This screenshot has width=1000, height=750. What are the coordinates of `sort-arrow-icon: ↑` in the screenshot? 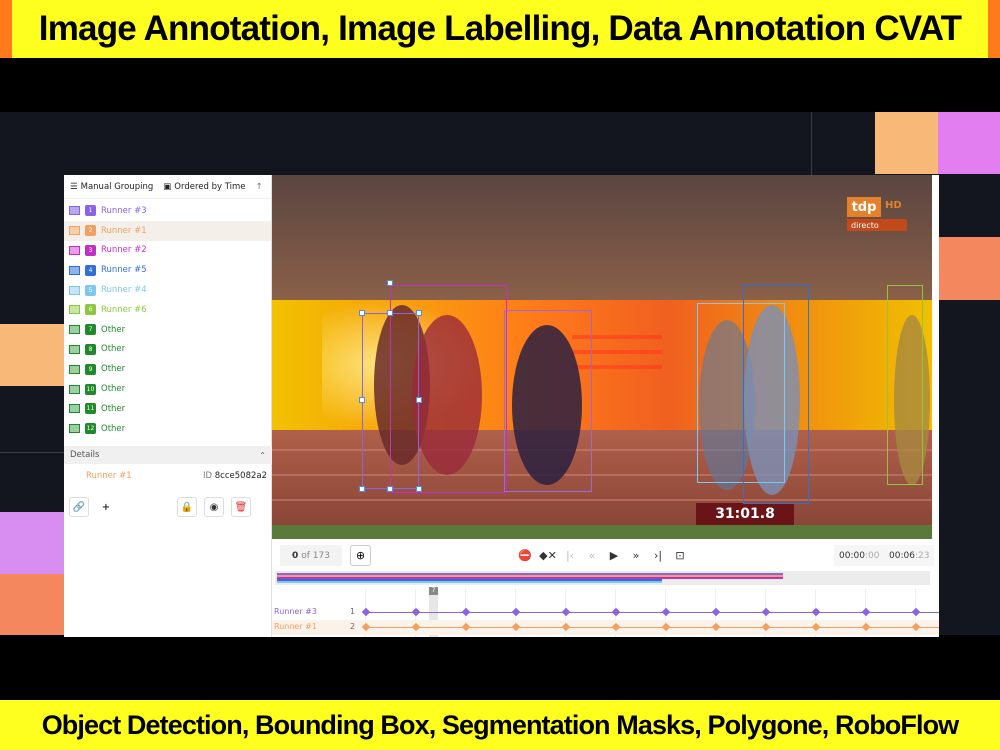 It's located at (259, 187).